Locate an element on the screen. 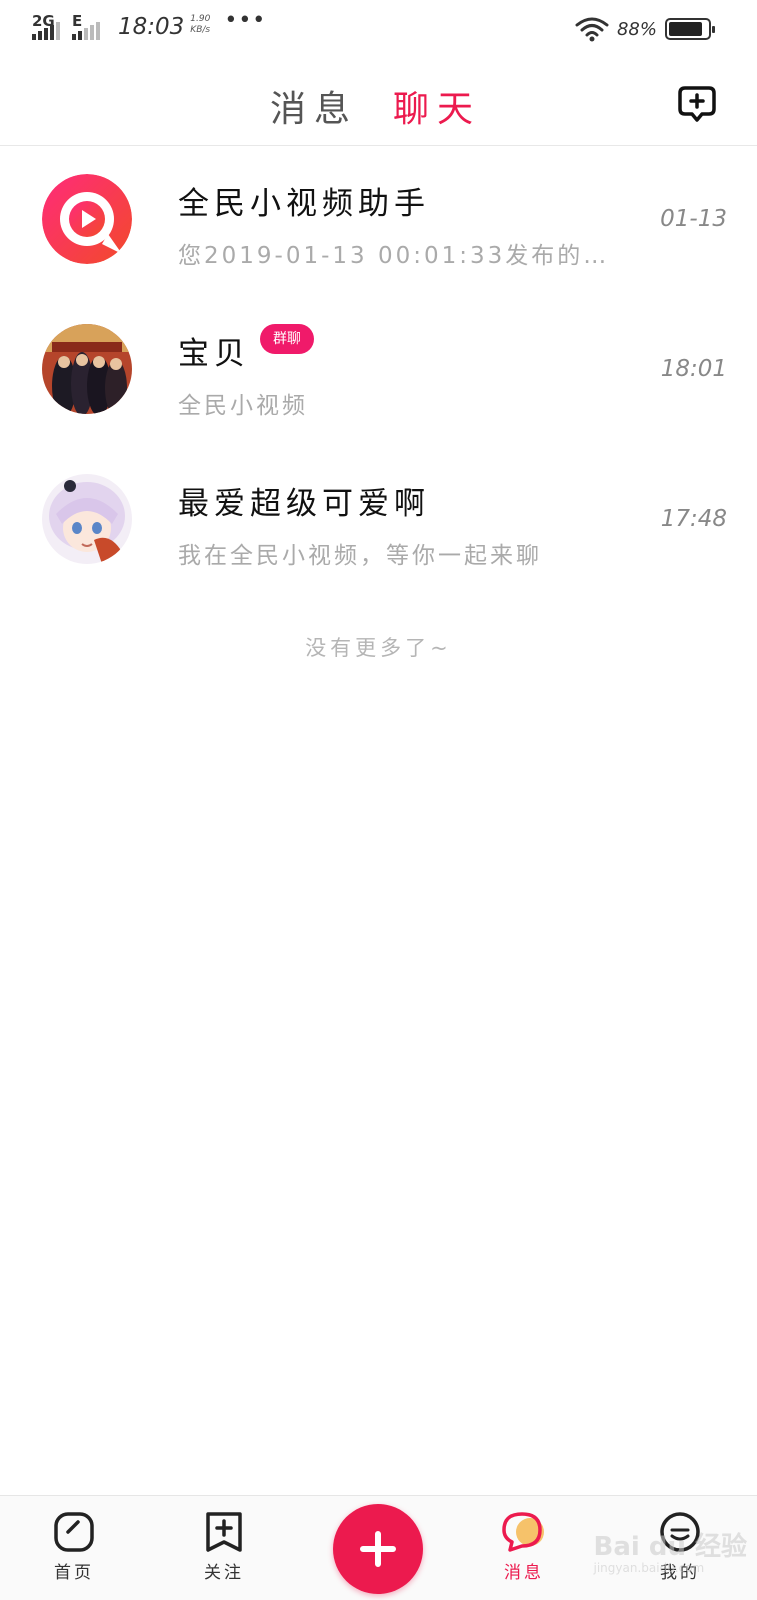 Image resolution: width=757 pixels, height=1600 pixels. group-photo-icon is located at coordinates (87, 369).